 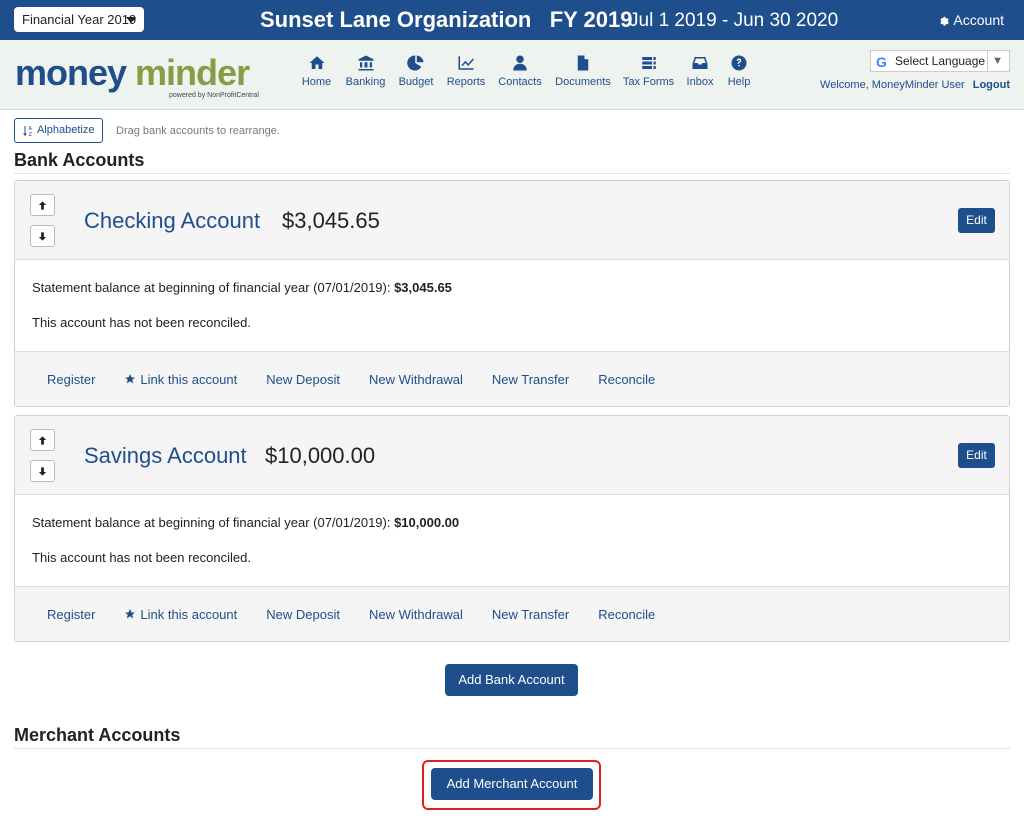 I want to click on home-icon, so click(x=316, y=62).